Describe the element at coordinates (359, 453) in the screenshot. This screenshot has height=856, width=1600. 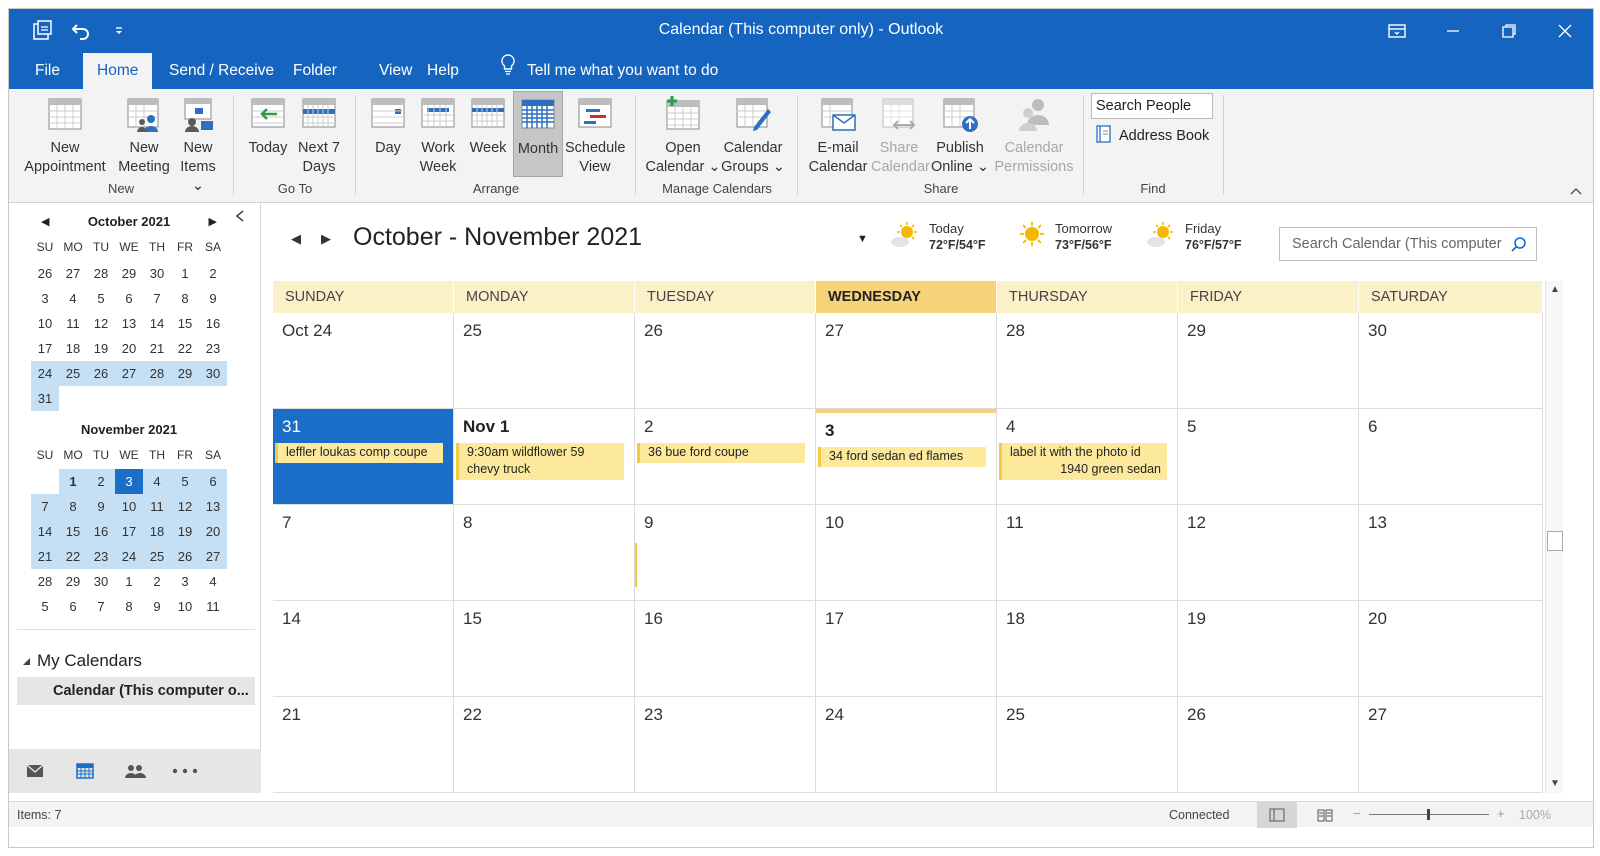
I see `calendar-event: leffler loukas comp coupe` at that location.